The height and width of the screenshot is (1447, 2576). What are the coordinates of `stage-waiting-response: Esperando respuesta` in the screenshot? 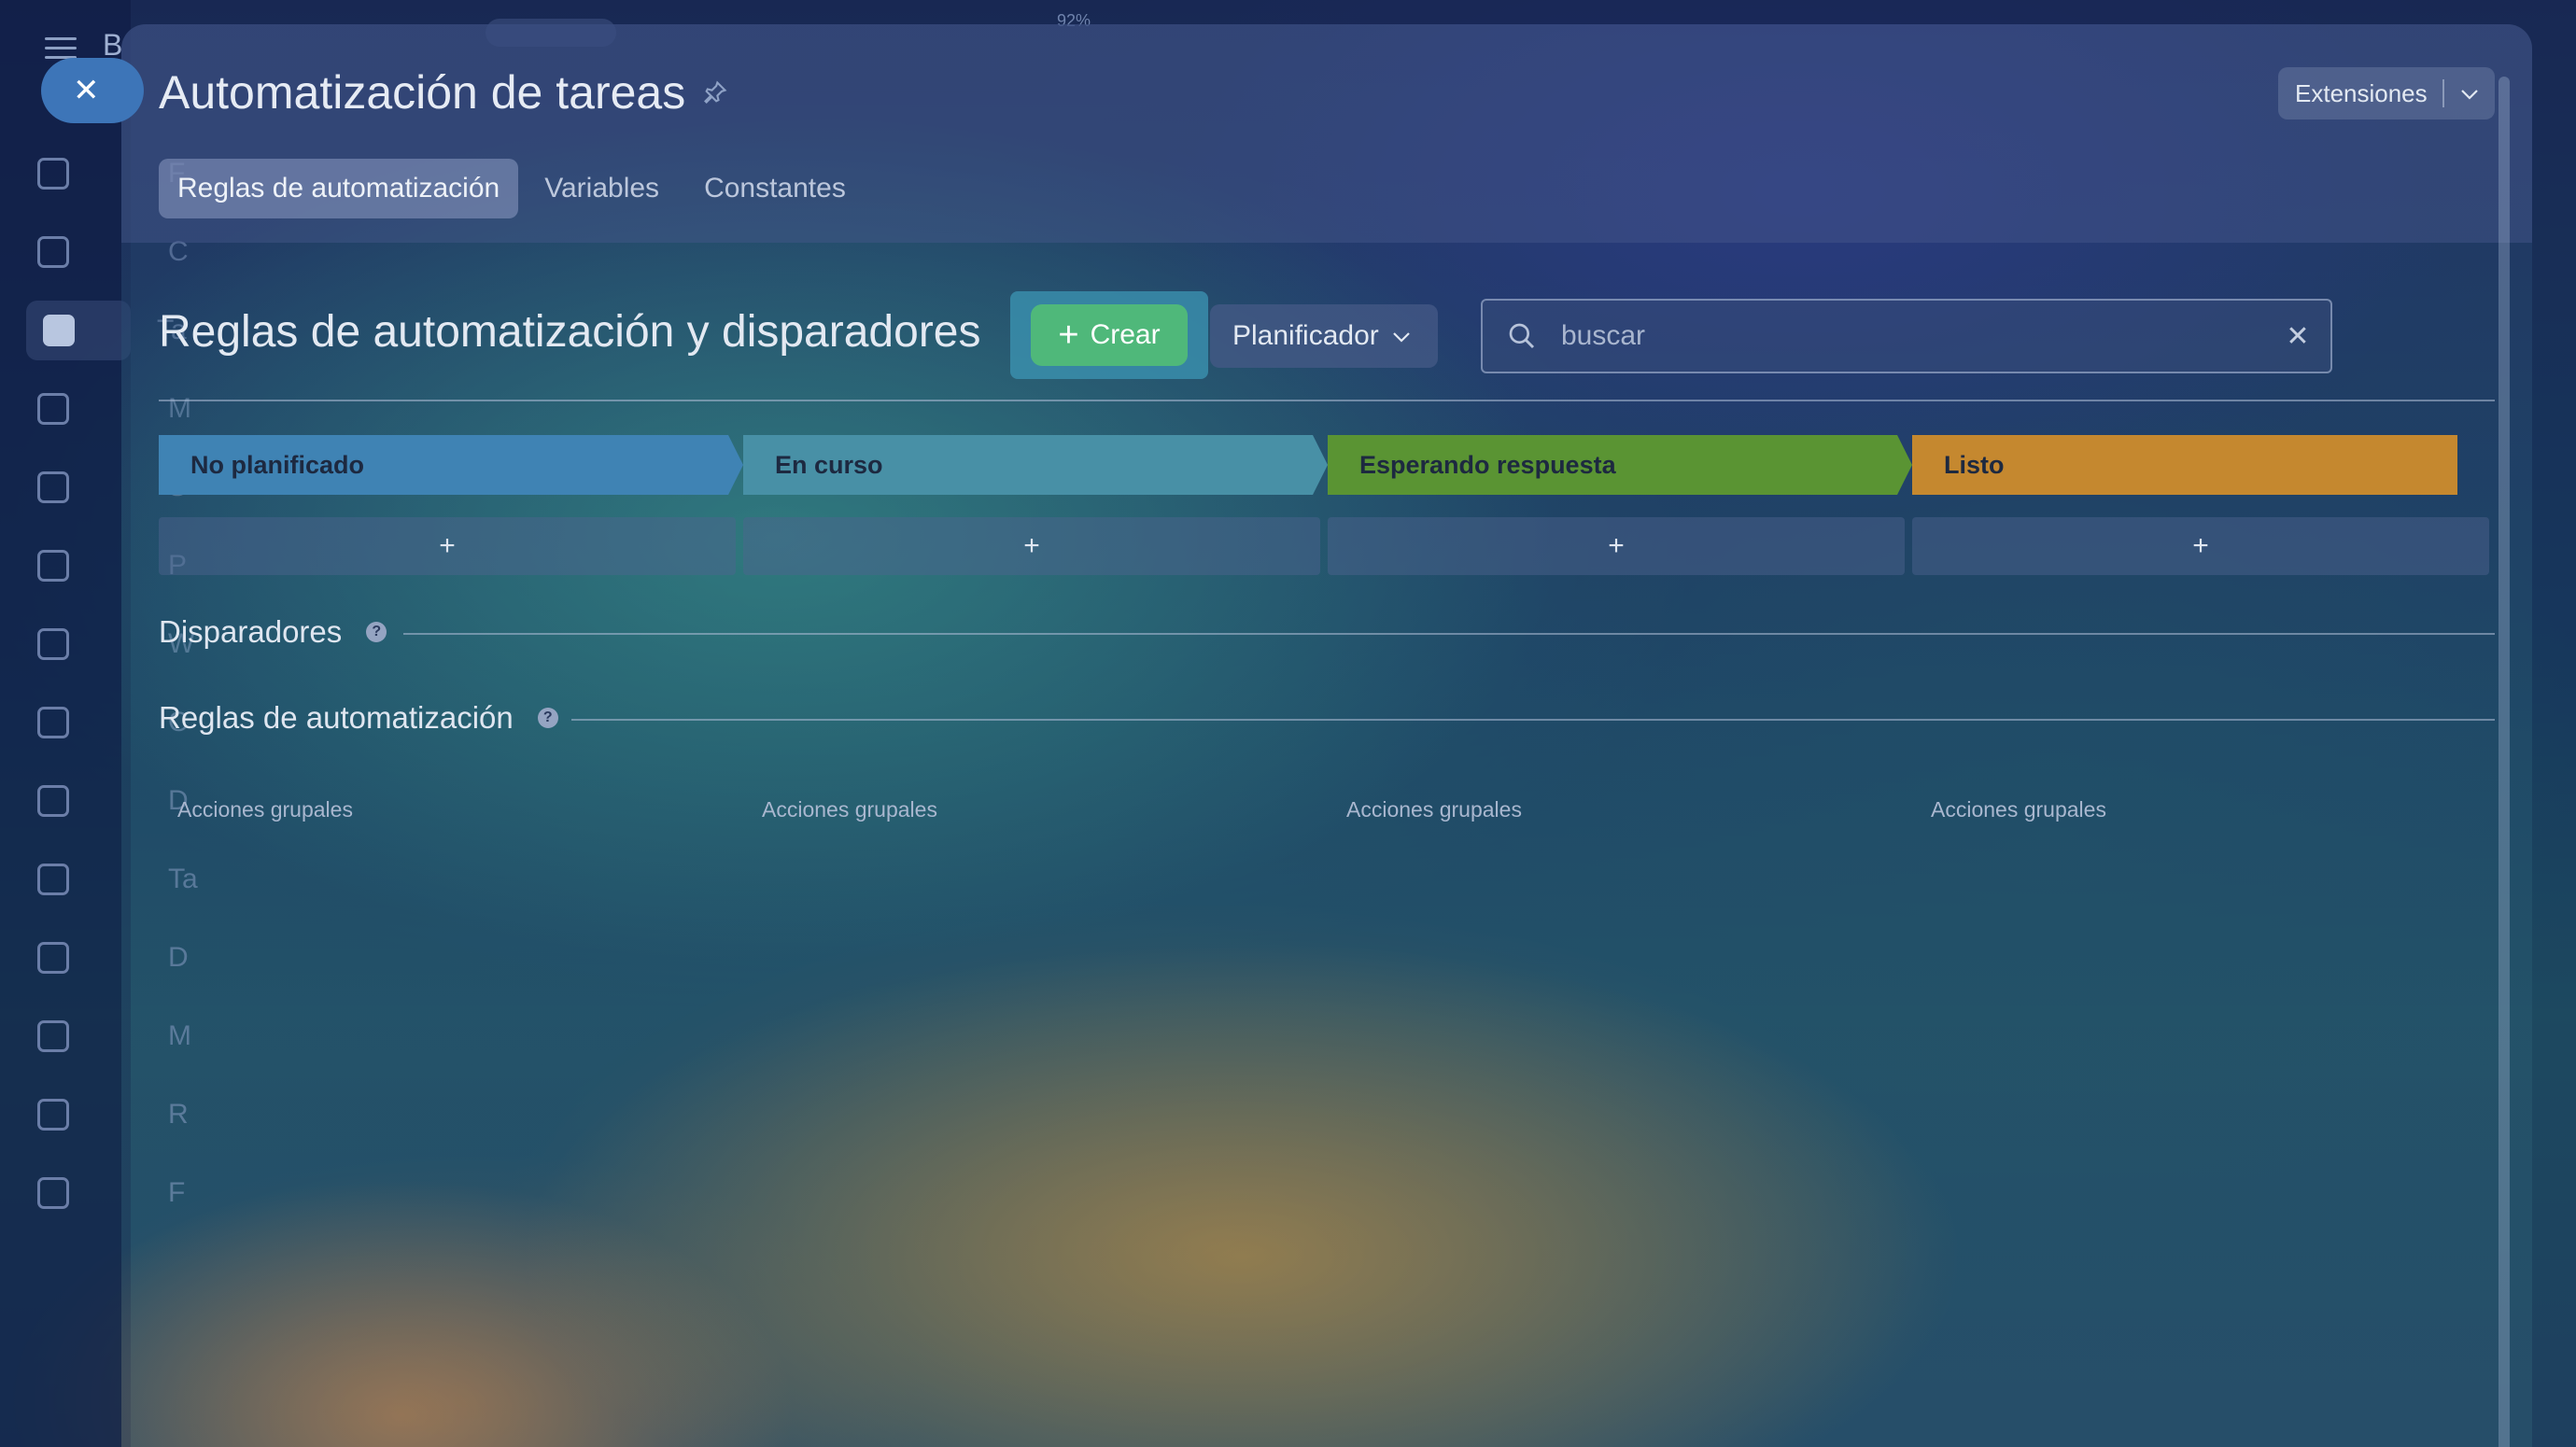 It's located at (1620, 465).